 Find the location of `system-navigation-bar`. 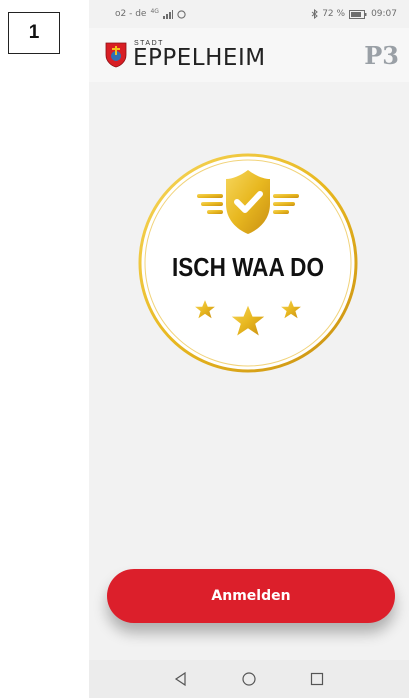

system-navigation-bar is located at coordinates (249, 679).